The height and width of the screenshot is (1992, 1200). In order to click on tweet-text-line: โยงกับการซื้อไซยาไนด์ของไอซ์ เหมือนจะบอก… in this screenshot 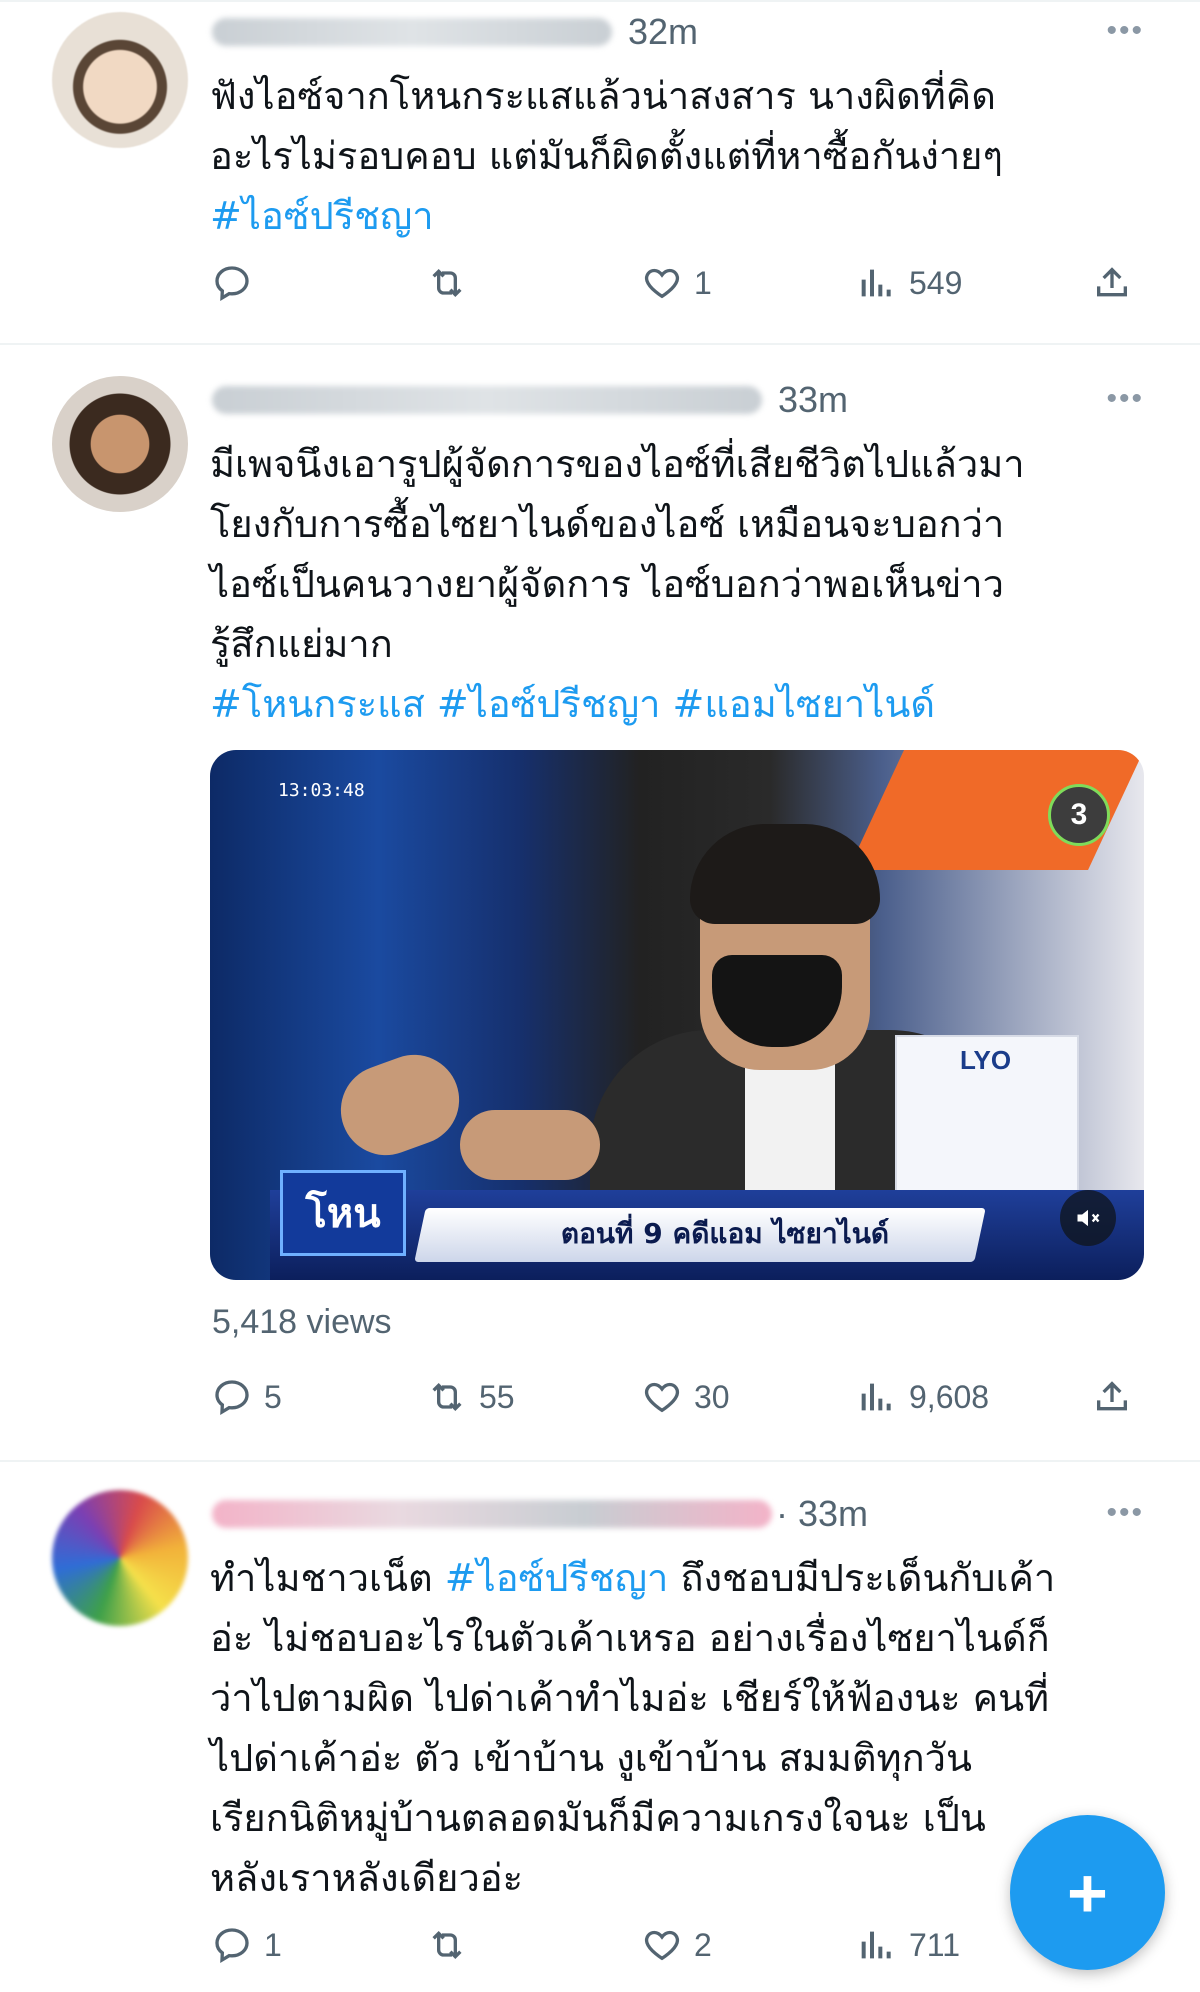, I will do `click(607, 524)`.